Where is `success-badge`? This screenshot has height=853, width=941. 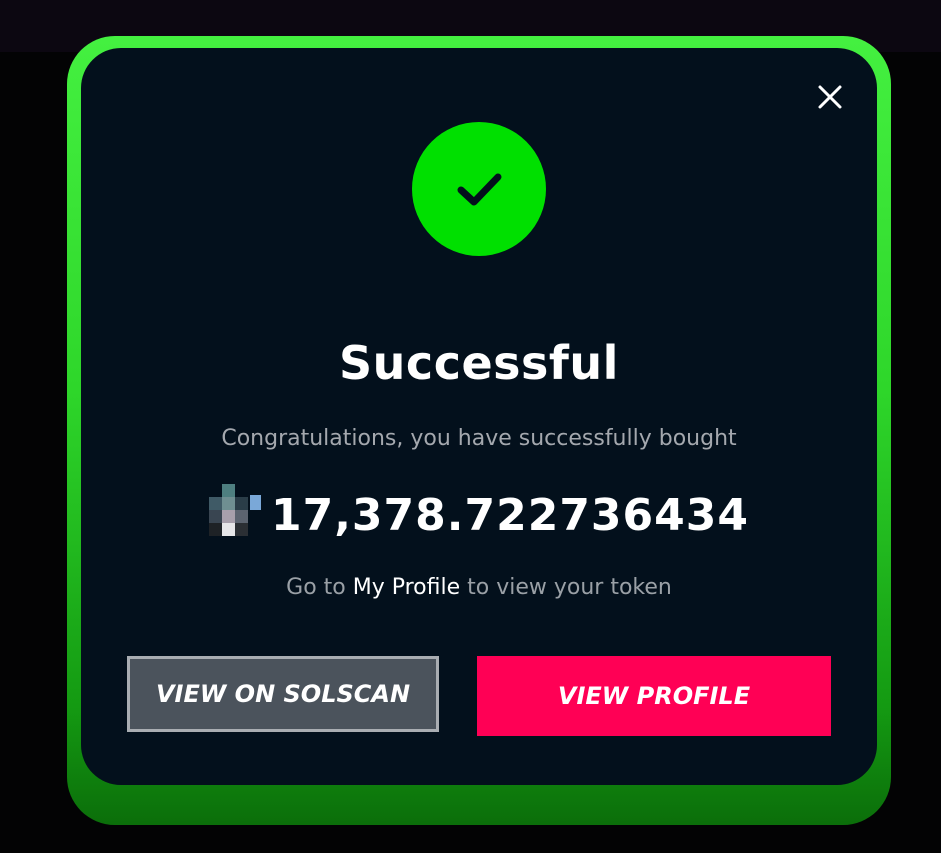
success-badge is located at coordinates (479, 189).